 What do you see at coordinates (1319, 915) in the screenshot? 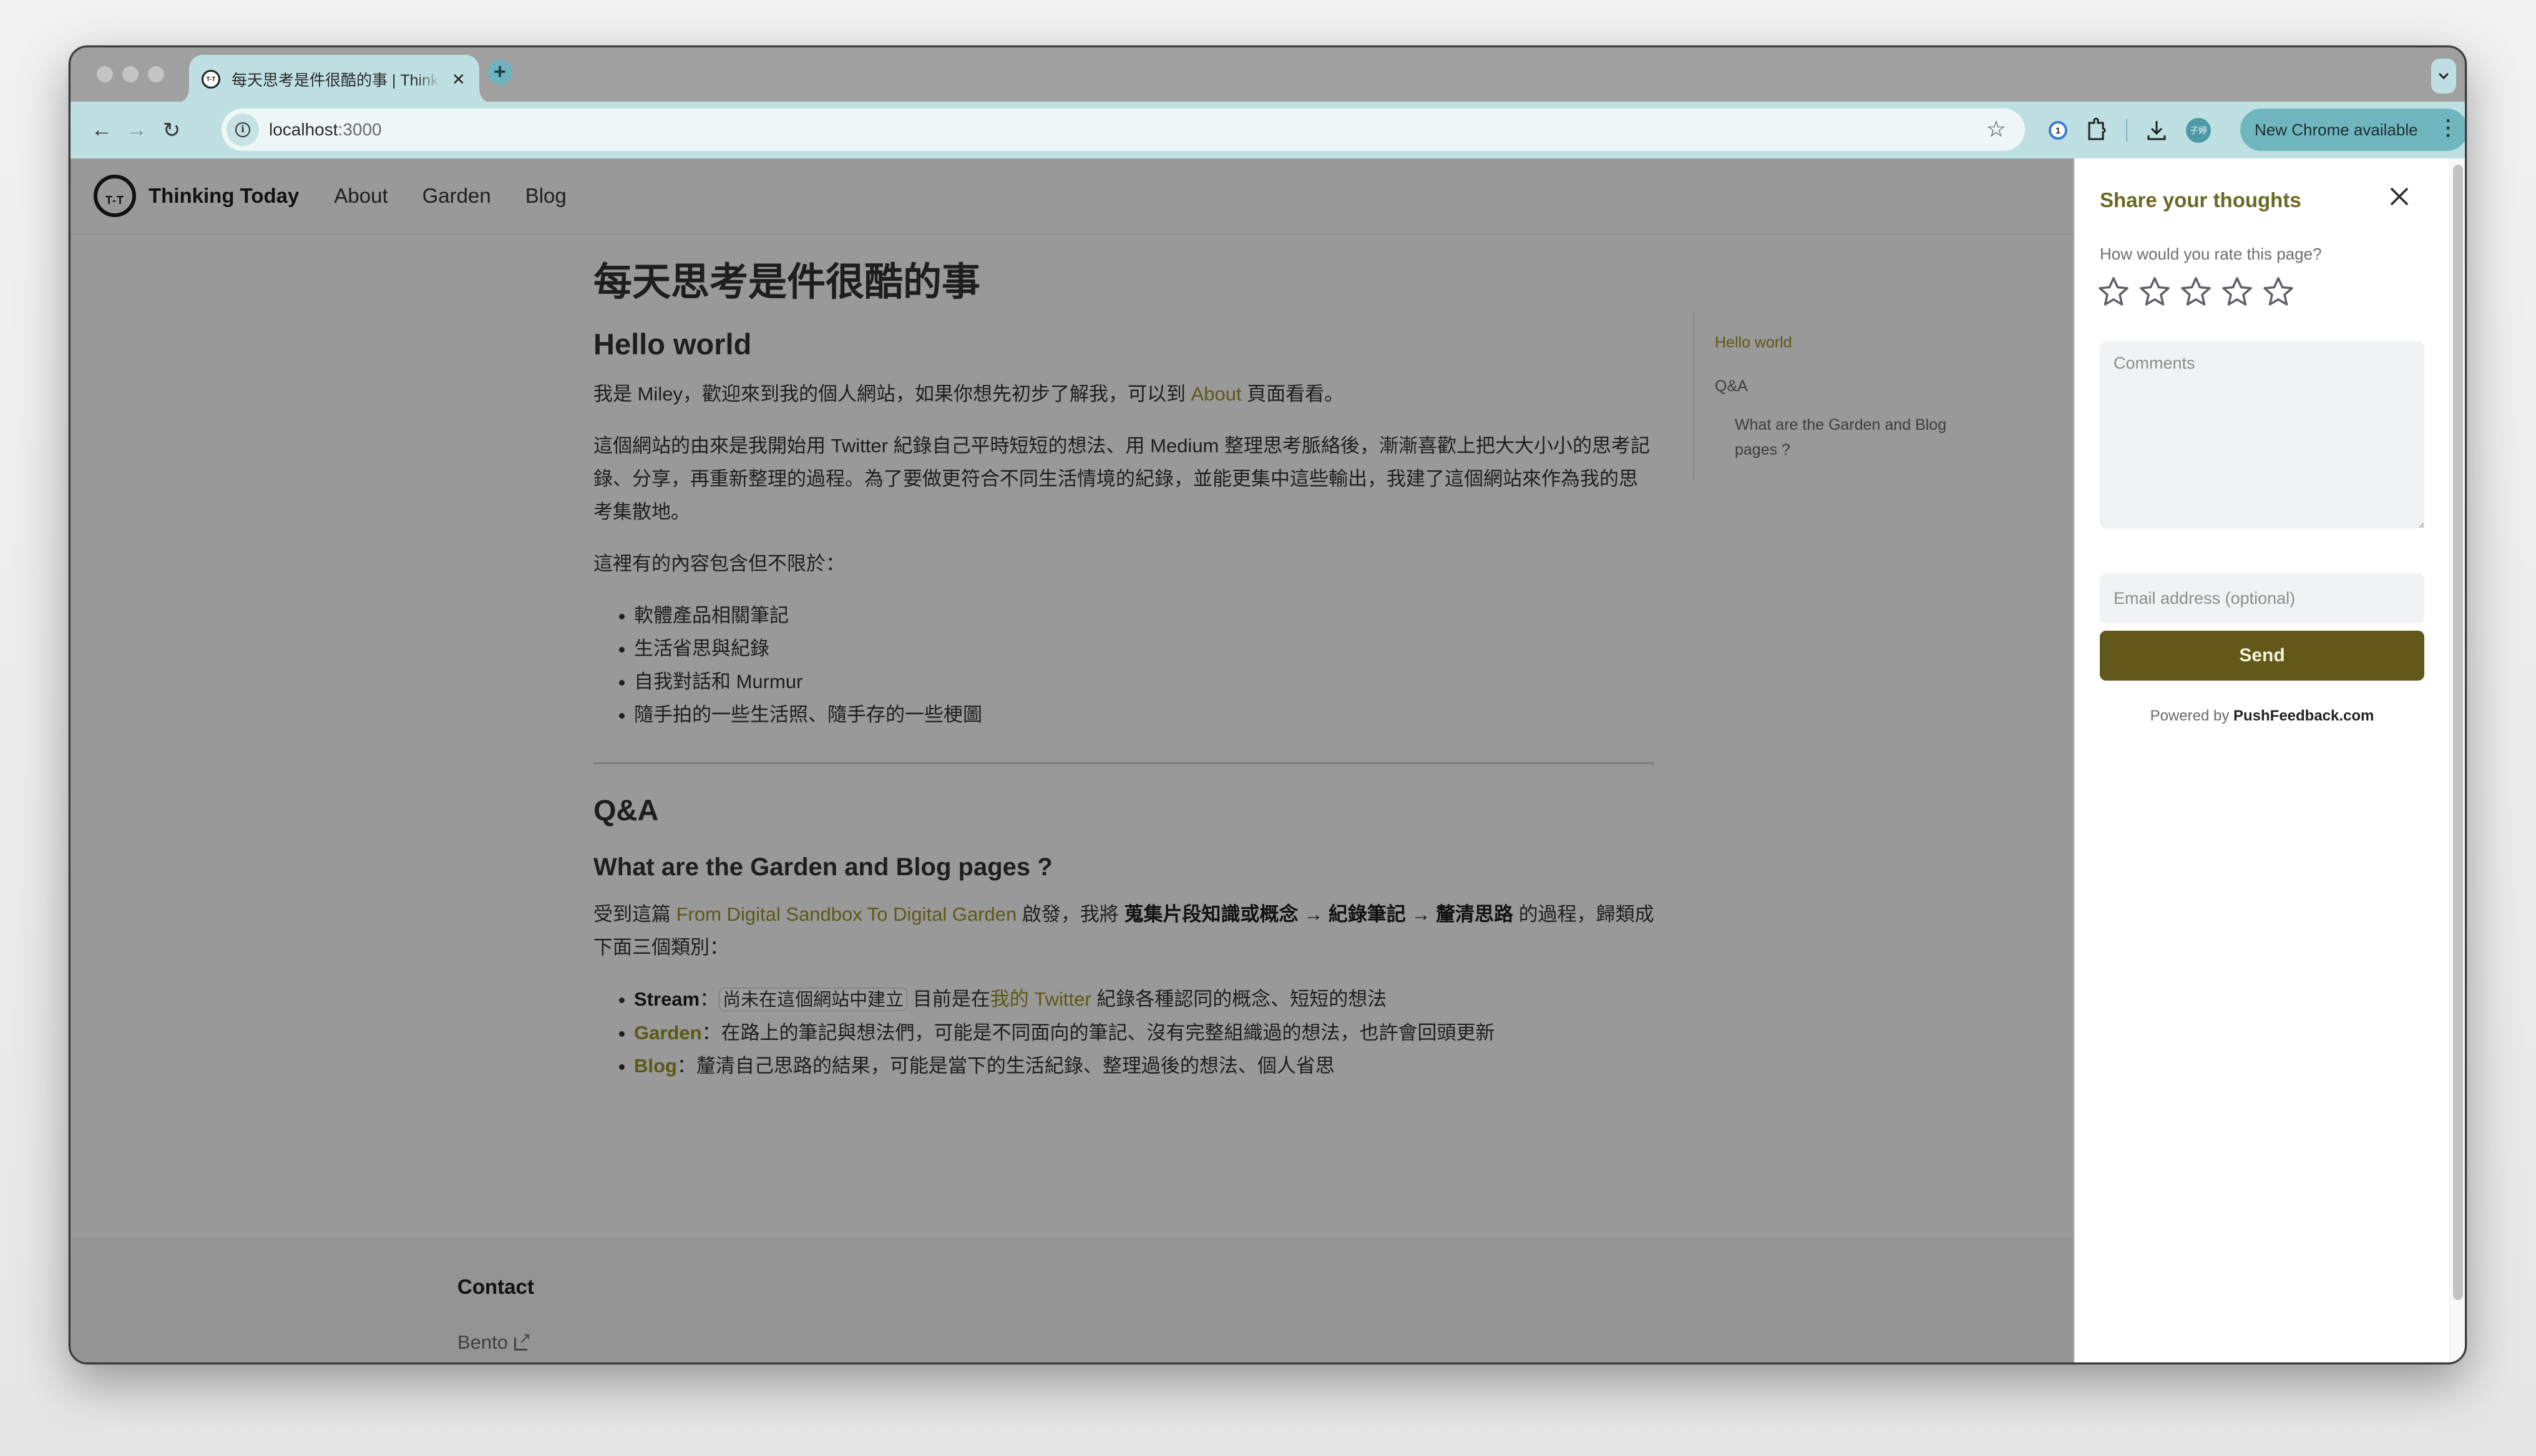
I see `process-bold-text: 蒐集片段知識或概念 → 紀錄筆記 → 釐清思路` at bounding box center [1319, 915].